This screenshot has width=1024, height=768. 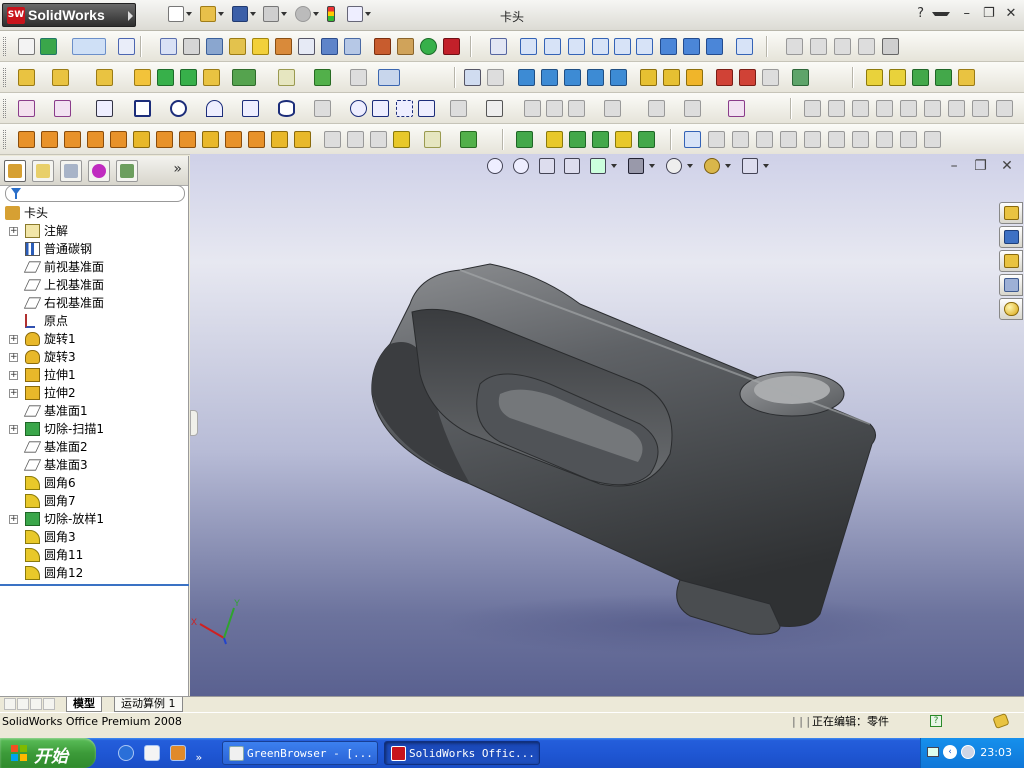 I want to click on rollback-bar, so click(x=94, y=585).